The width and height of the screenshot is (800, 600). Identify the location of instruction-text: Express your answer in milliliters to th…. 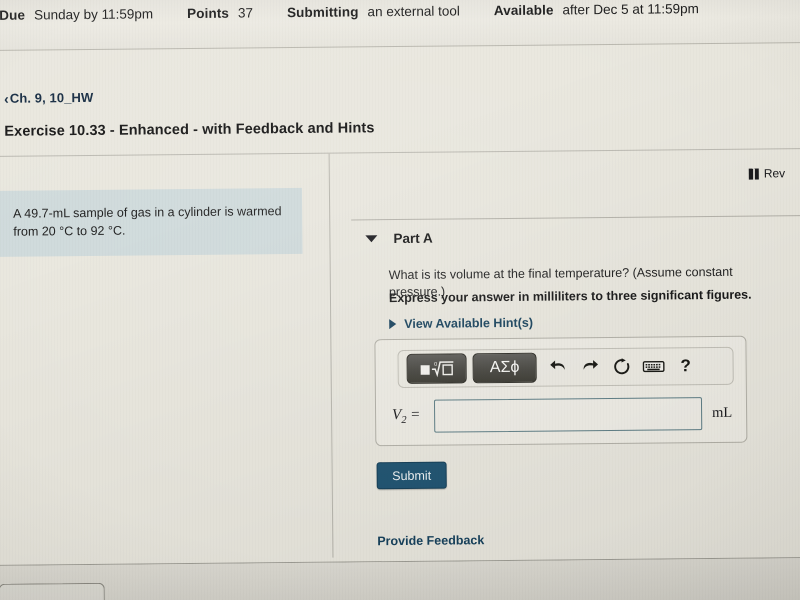
(570, 296).